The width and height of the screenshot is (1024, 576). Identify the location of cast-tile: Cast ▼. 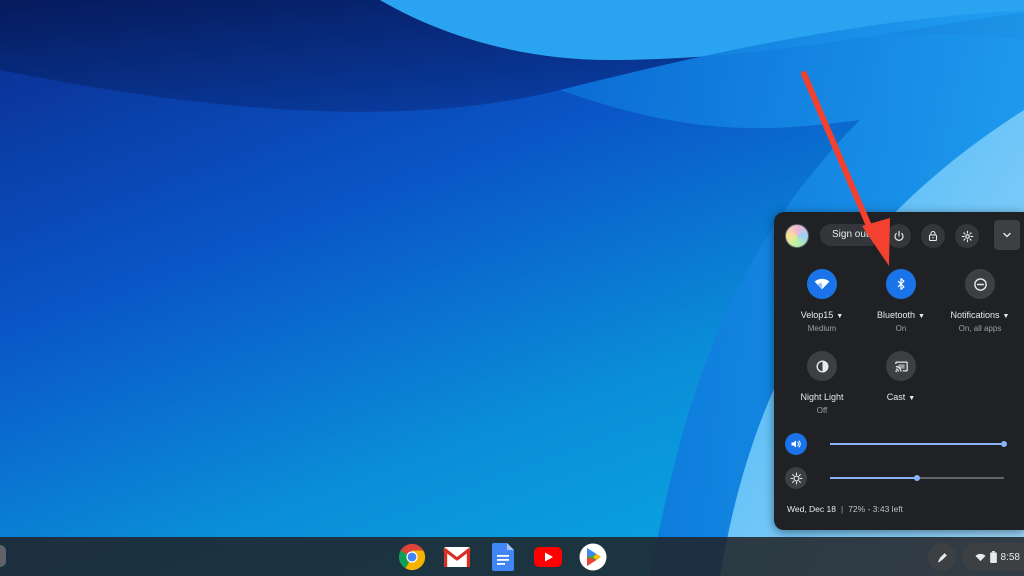
(901, 376).